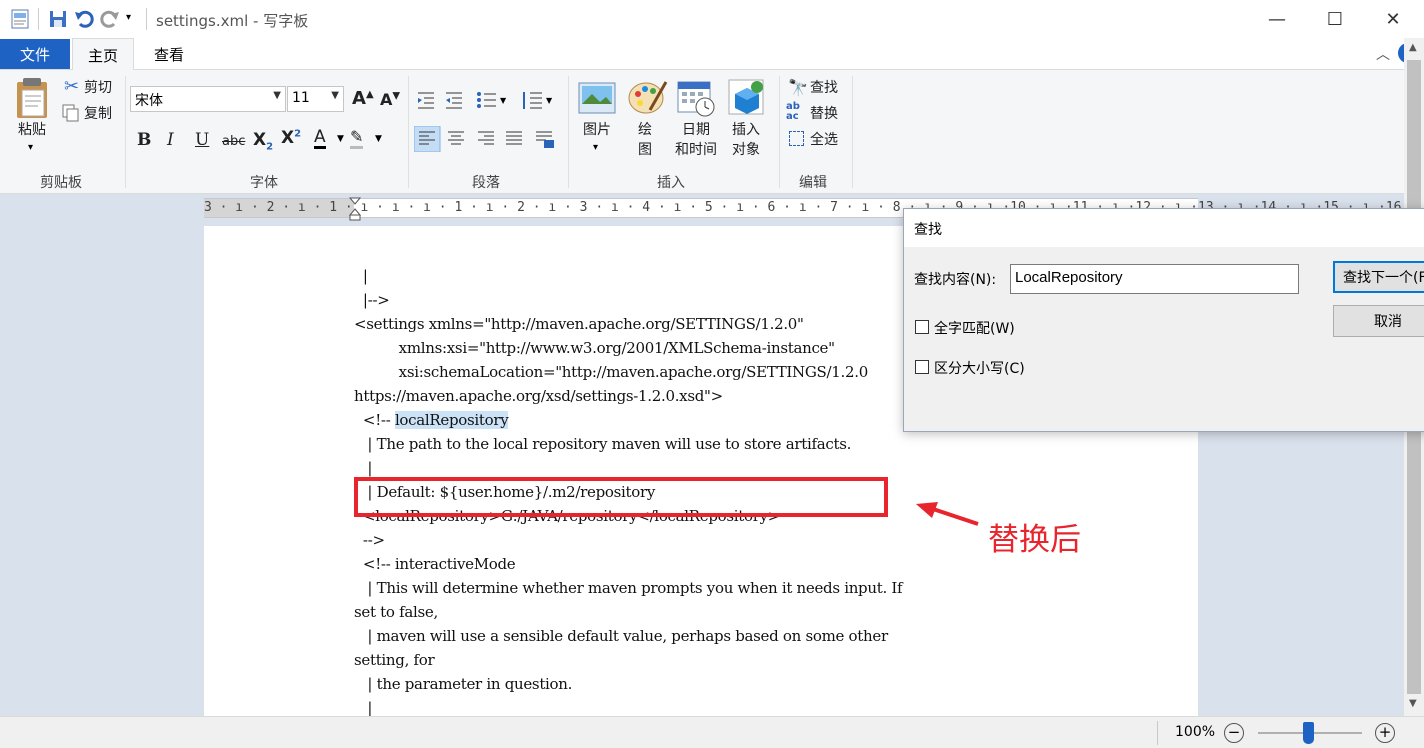 The width and height of the screenshot is (1424, 748). What do you see at coordinates (84, 19) in the screenshot?
I see `undo-icon` at bounding box center [84, 19].